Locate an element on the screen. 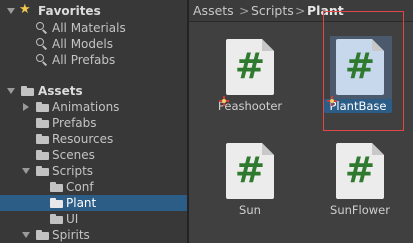 This screenshot has height=243, width=413. tree-folder-conf: Conf is located at coordinates (93, 187).